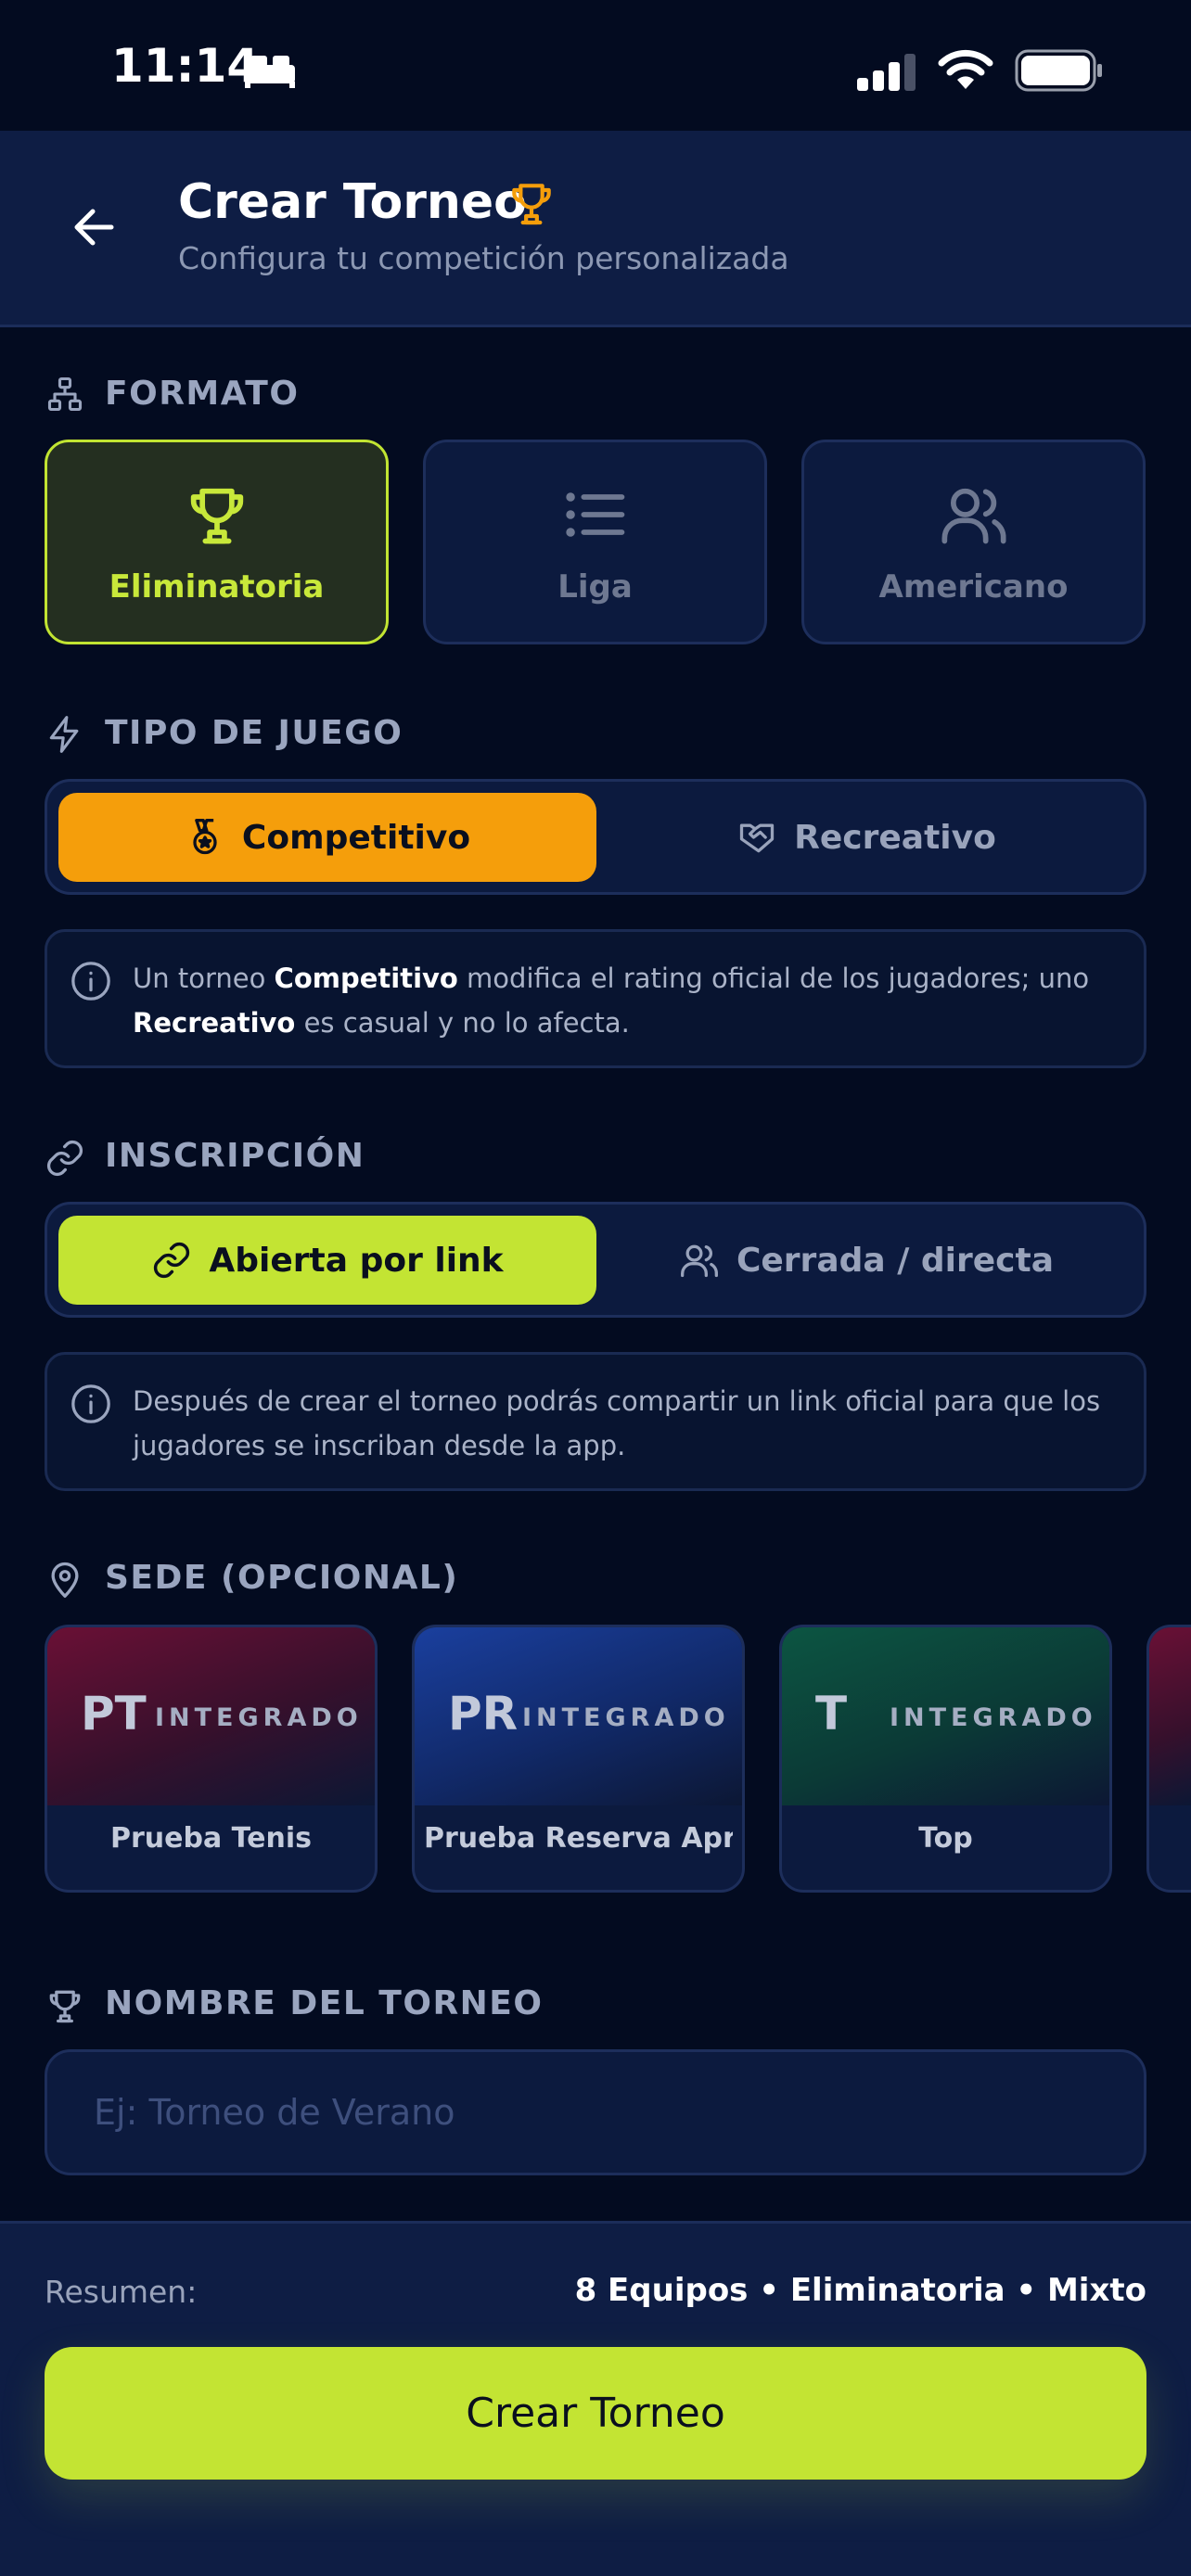  What do you see at coordinates (205, 837) in the screenshot?
I see `medal-icon` at bounding box center [205, 837].